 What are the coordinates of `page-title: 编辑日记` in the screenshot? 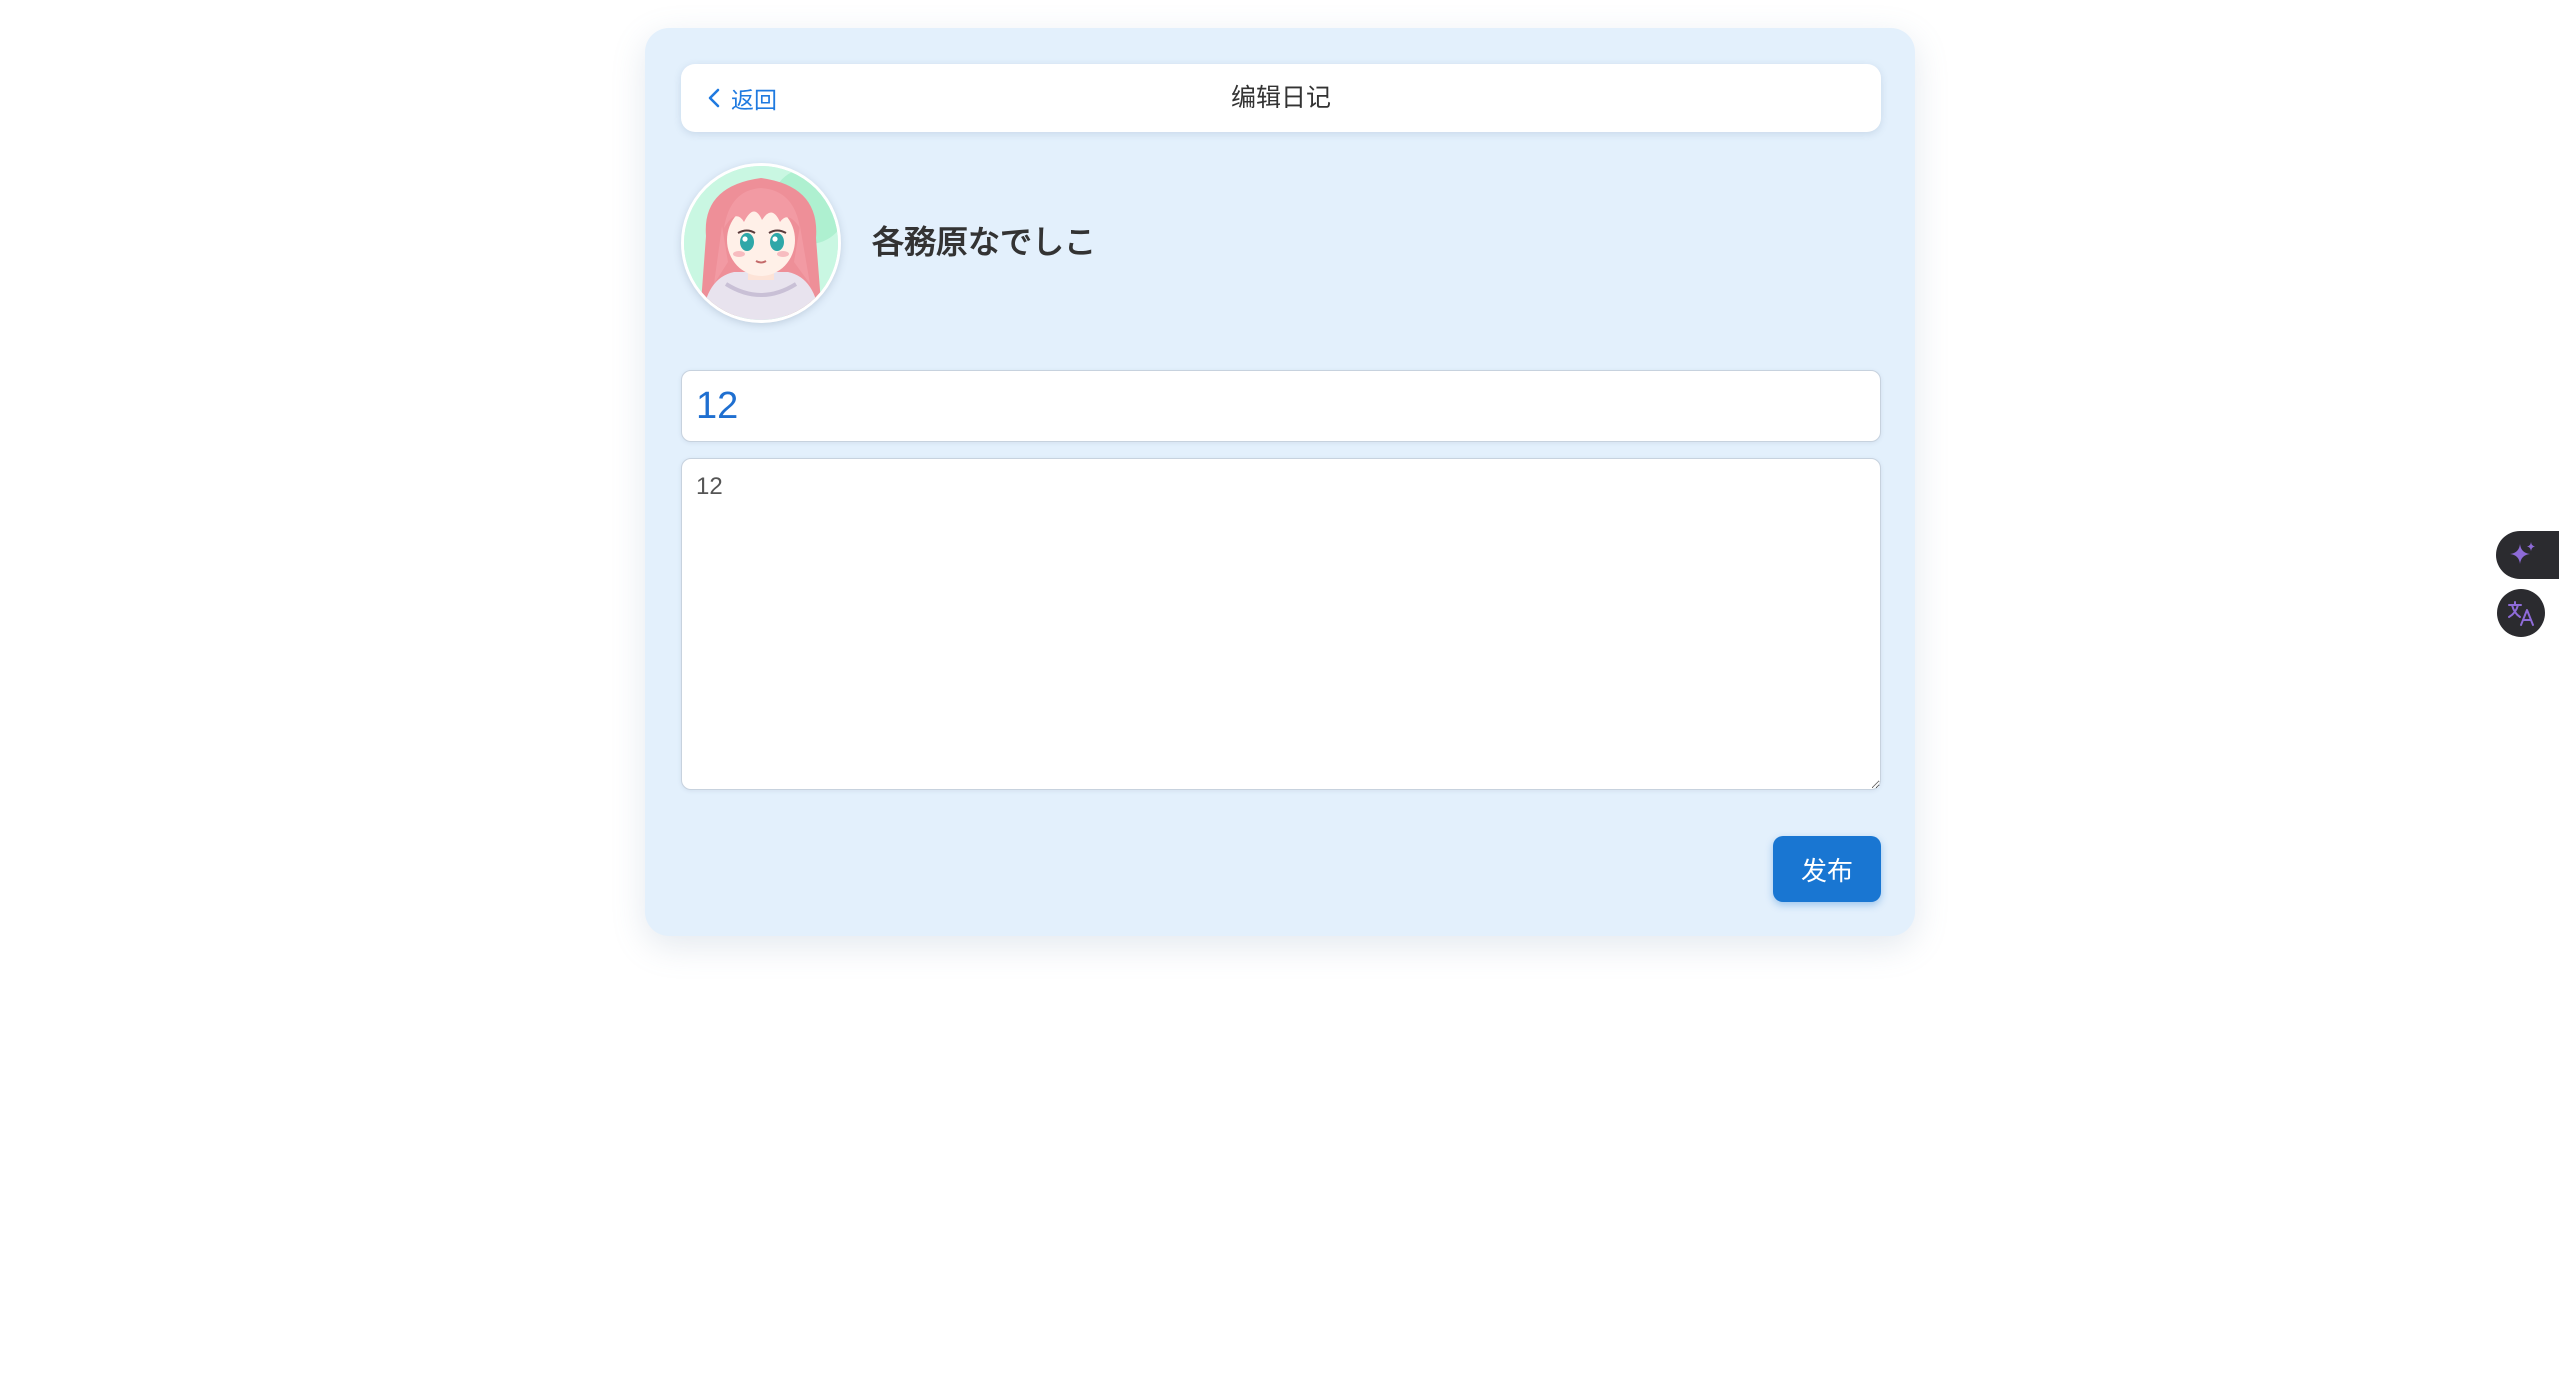 It's located at (1280, 98).